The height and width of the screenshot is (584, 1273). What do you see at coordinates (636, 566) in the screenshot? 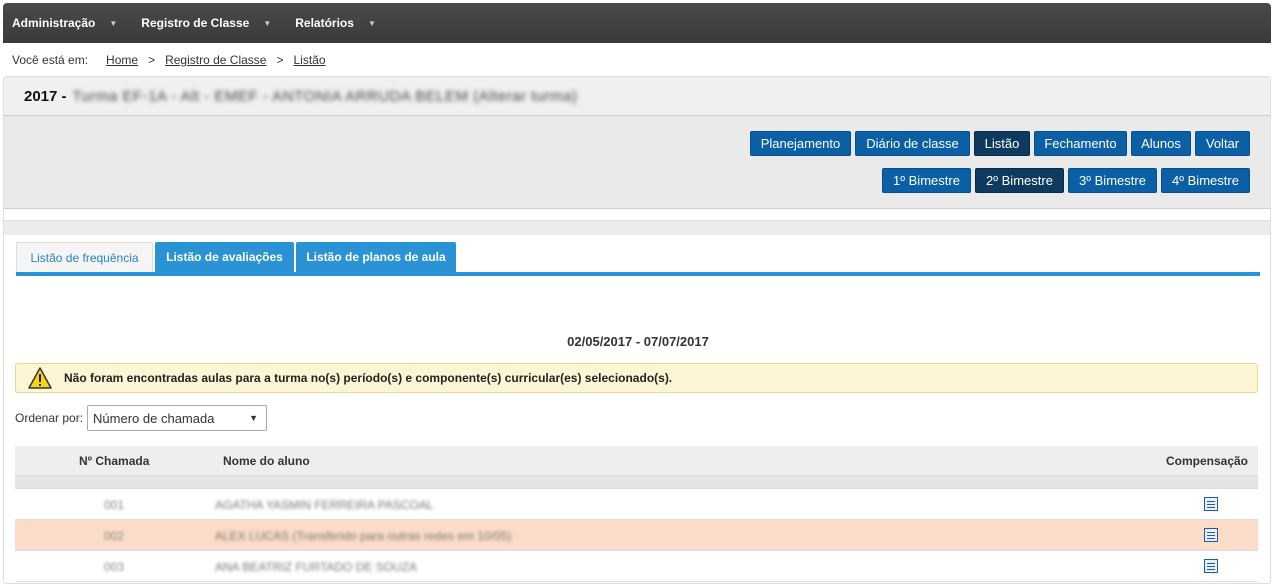
I see `table-row: 003 ANA BEATRIZ FURTADO DE SOUZA` at bounding box center [636, 566].